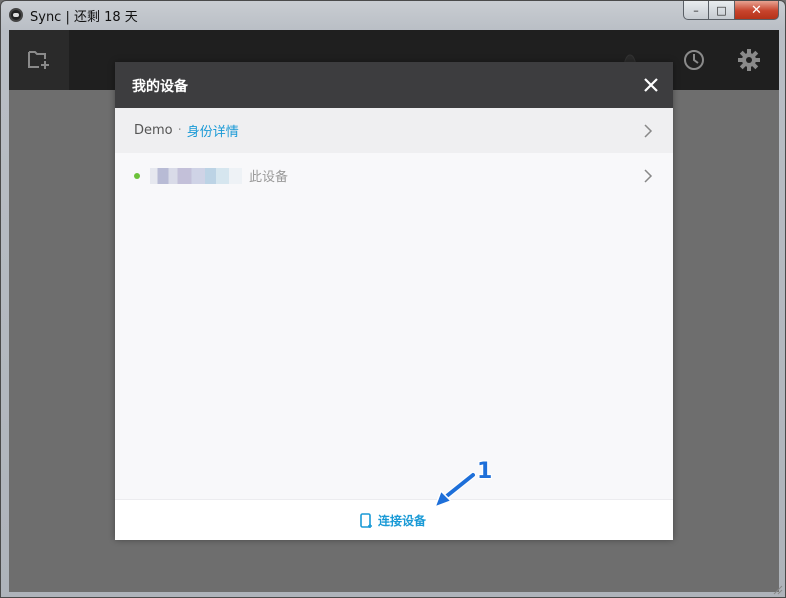 This screenshot has width=786, height=598. I want to click on add-folder-button, so click(39, 60).